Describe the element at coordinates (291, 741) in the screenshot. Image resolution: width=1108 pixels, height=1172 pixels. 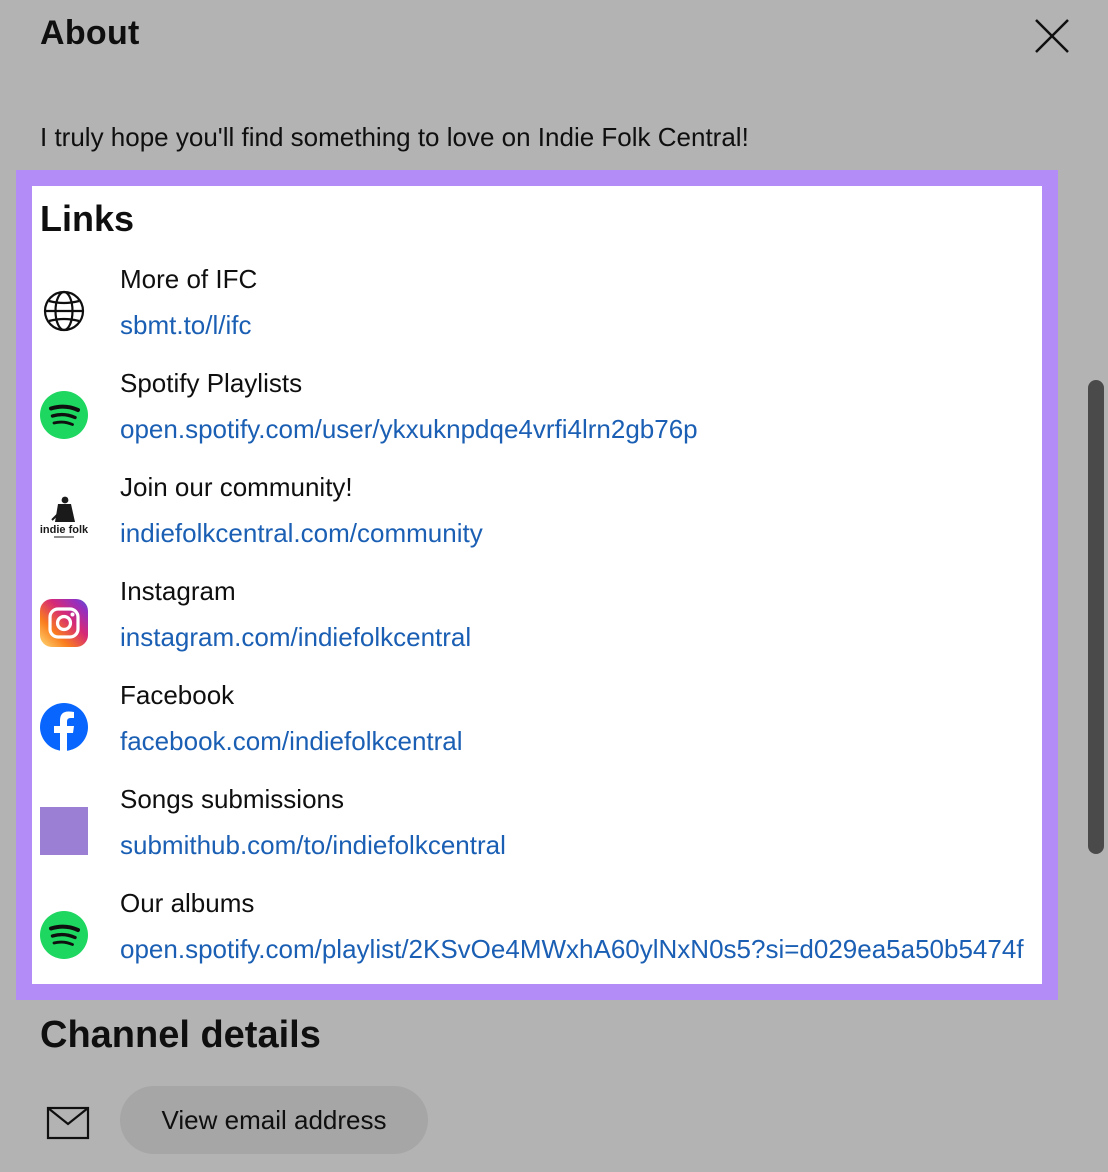
I see `link-url: facebook.com/indiefolkcentral` at that location.